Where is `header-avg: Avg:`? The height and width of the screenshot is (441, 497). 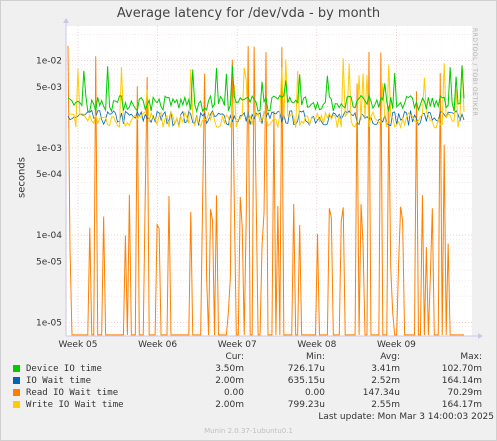 header-avg: Avg: is located at coordinates (390, 357).